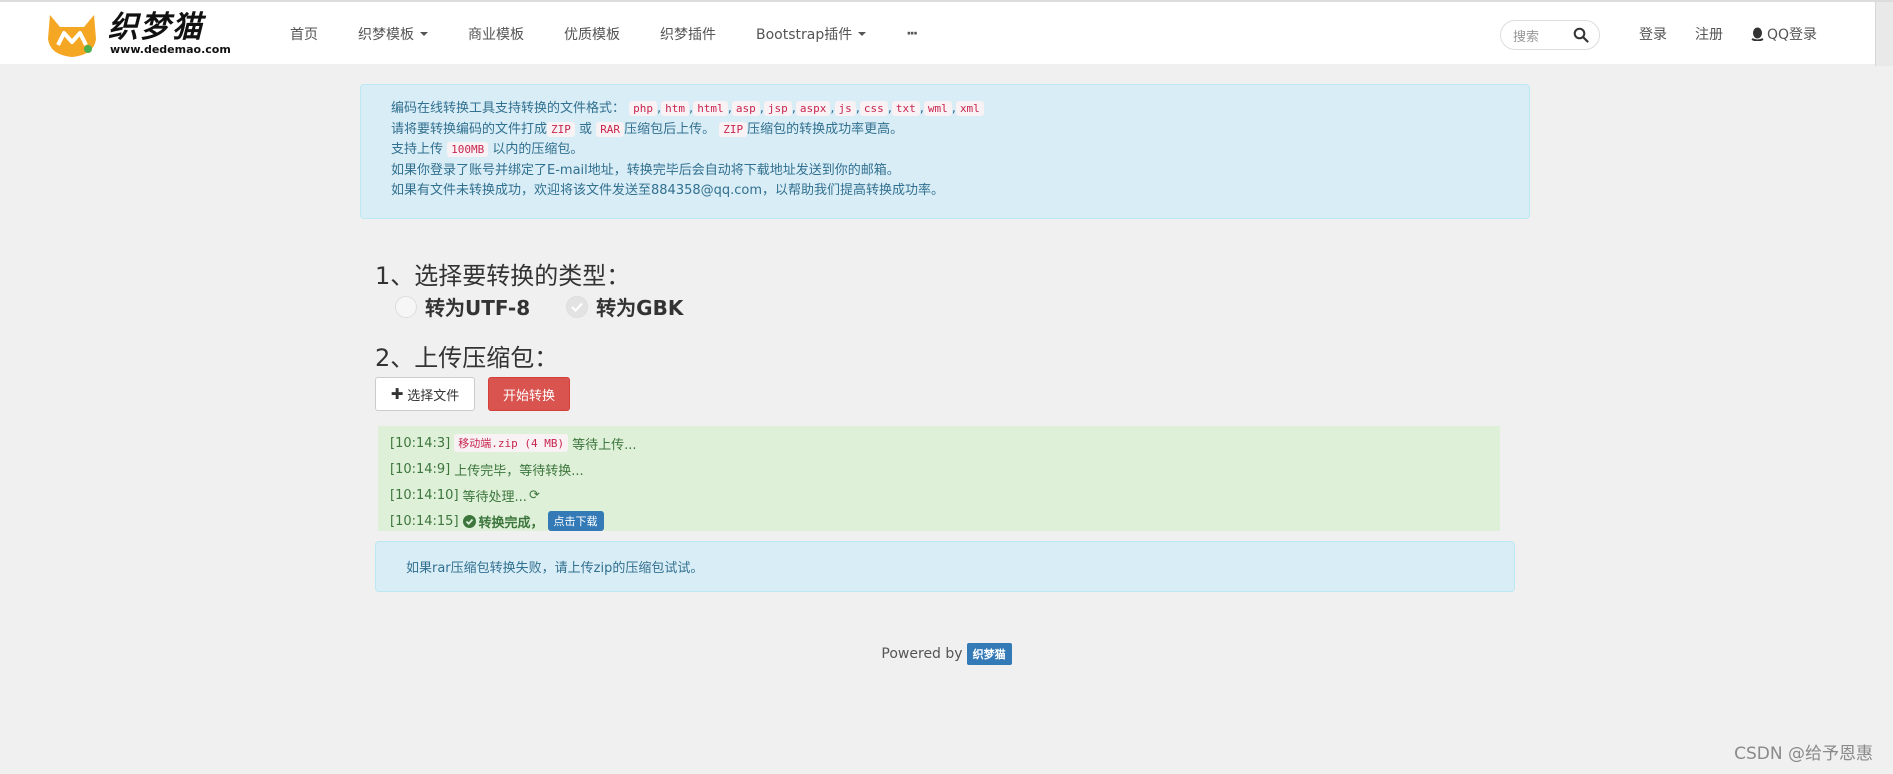 The image size is (1893, 774). I want to click on radio-gbk-label: 转为GBK, so click(640, 308).